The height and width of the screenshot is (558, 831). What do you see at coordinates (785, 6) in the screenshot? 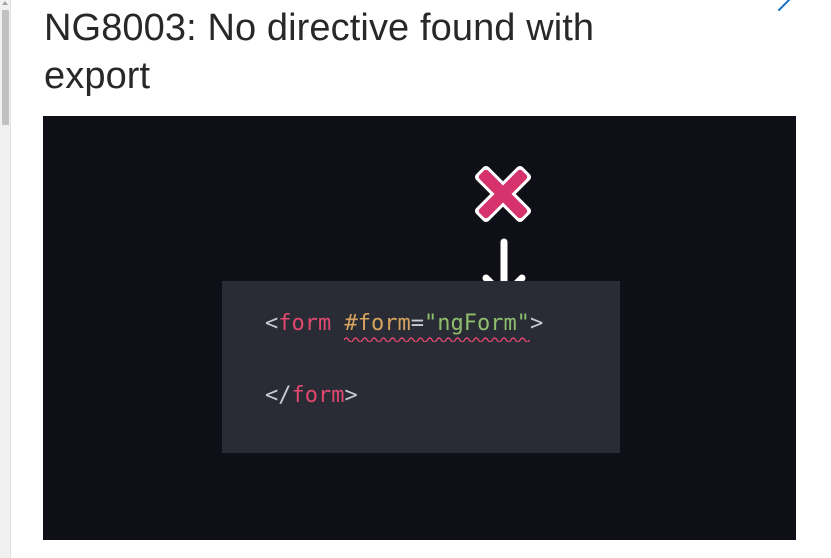
I see `edit-pencil-icon` at bounding box center [785, 6].